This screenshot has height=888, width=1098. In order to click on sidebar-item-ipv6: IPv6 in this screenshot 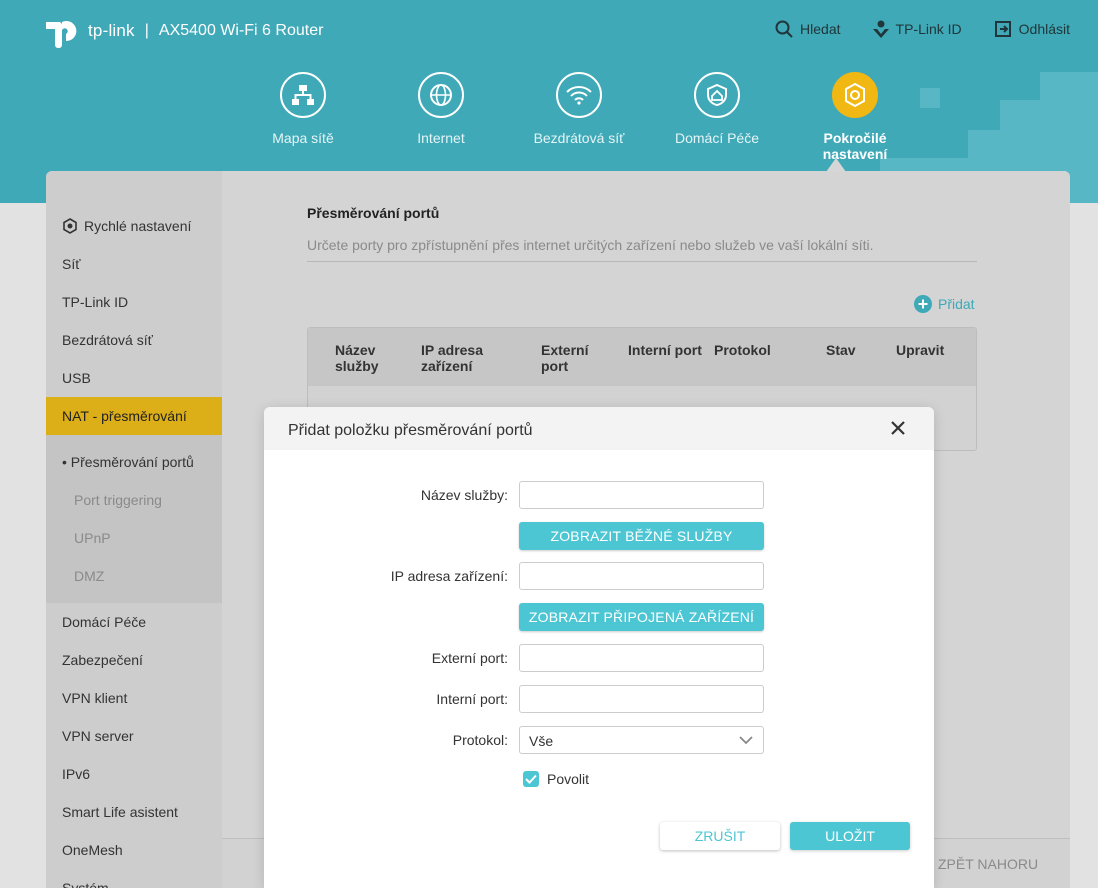, I will do `click(76, 774)`.